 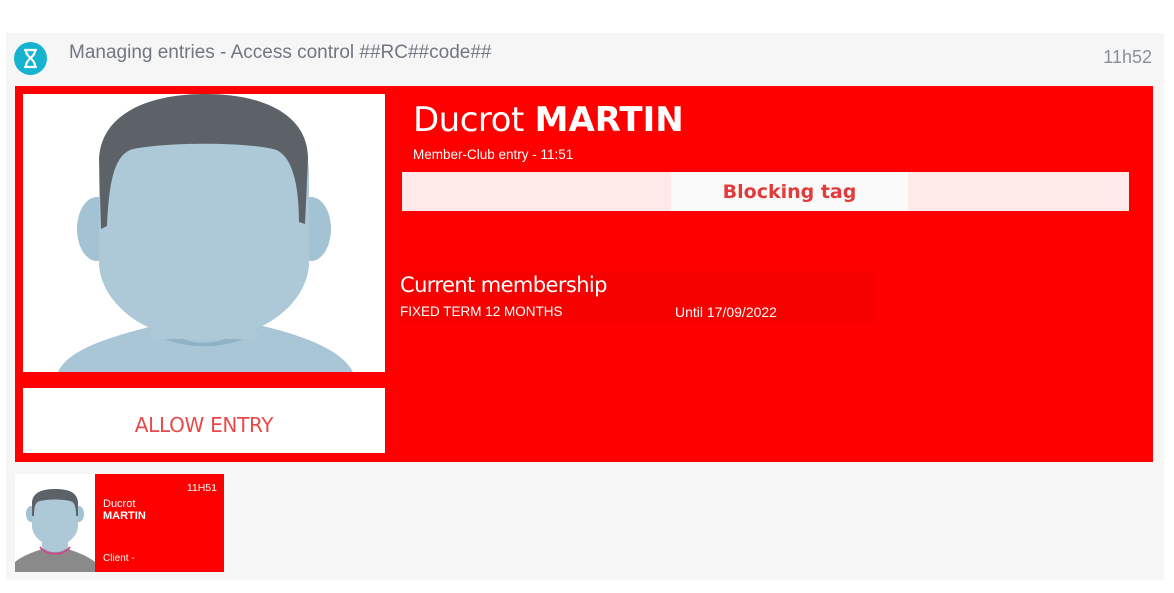 What do you see at coordinates (119, 523) in the screenshot?
I see `history-entry-card: 11H51 Ducrot MARTIN Client -` at bounding box center [119, 523].